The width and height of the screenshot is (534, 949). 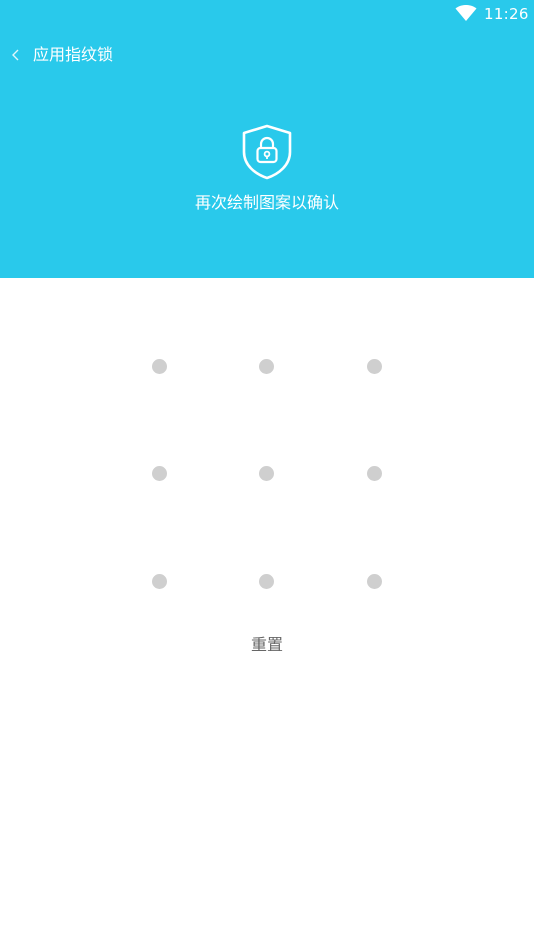 What do you see at coordinates (73, 54) in the screenshot?
I see `page-title: 应用指纹锁` at bounding box center [73, 54].